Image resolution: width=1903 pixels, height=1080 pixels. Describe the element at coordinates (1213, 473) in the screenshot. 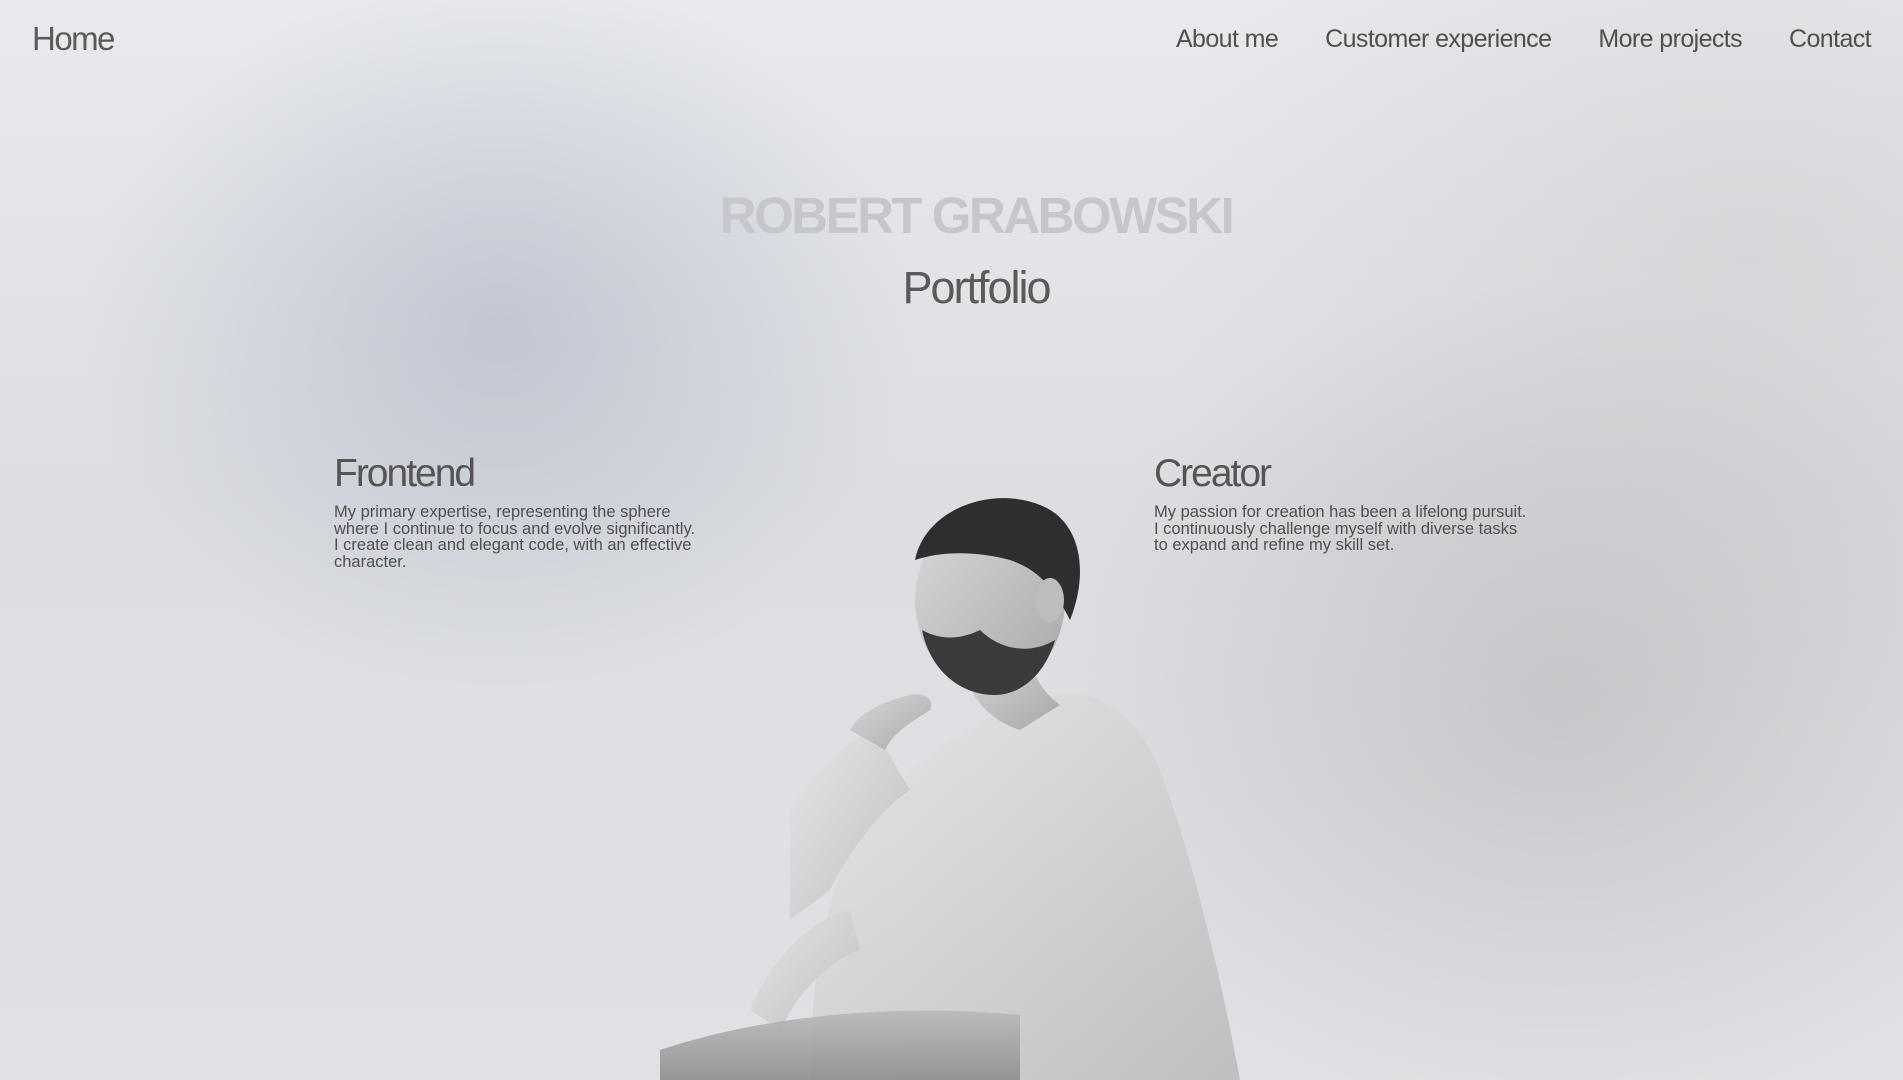

I see `feature-title-creator: Creator` at that location.